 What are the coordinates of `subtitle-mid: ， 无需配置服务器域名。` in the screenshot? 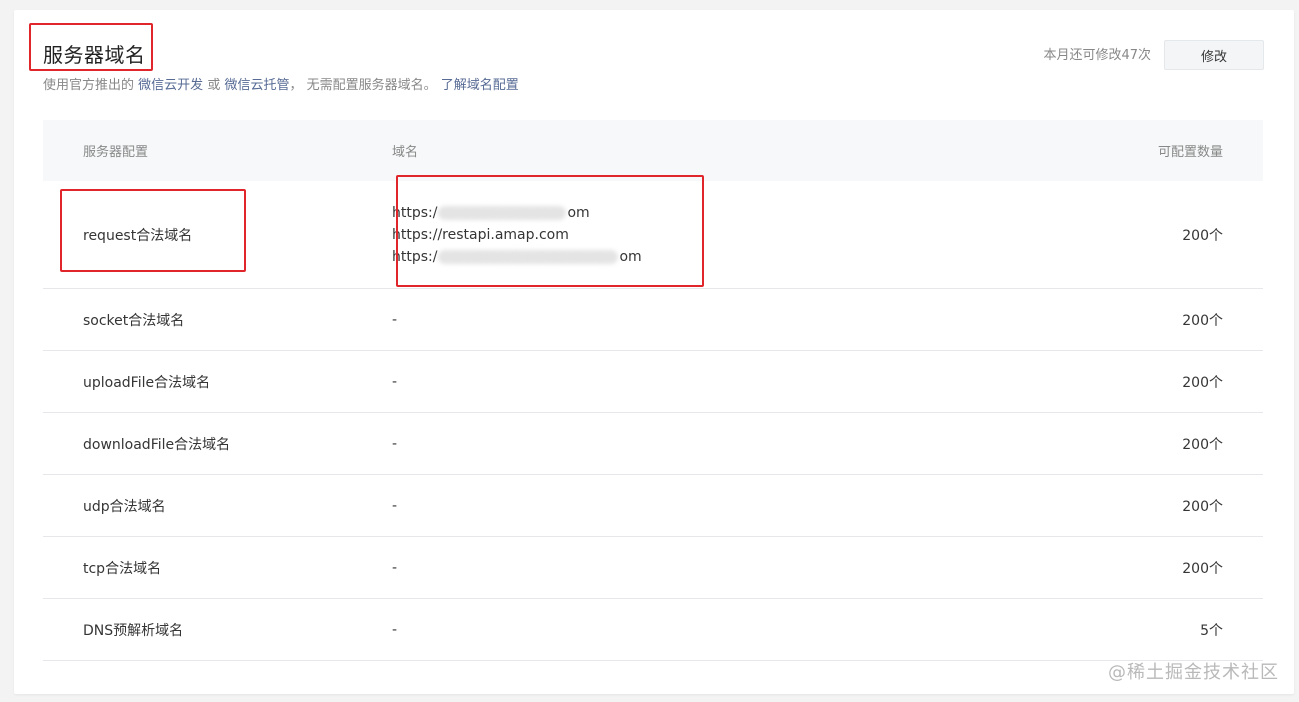 It's located at (363, 85).